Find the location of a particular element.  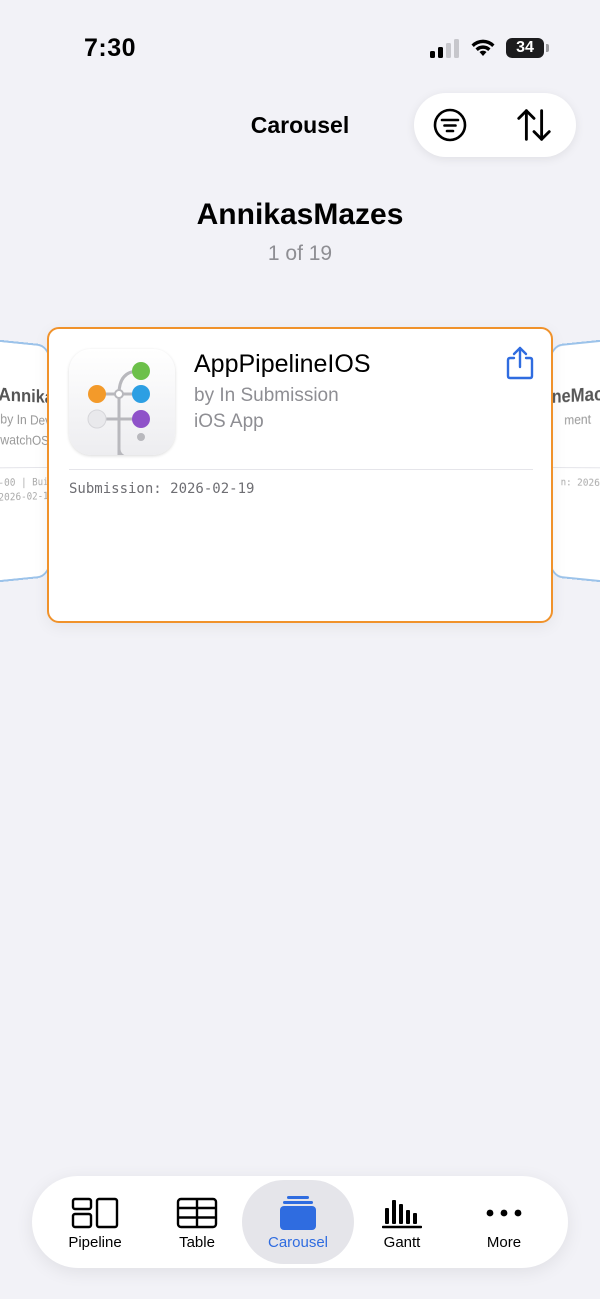

tab-more: More is located at coordinates (504, 1222).